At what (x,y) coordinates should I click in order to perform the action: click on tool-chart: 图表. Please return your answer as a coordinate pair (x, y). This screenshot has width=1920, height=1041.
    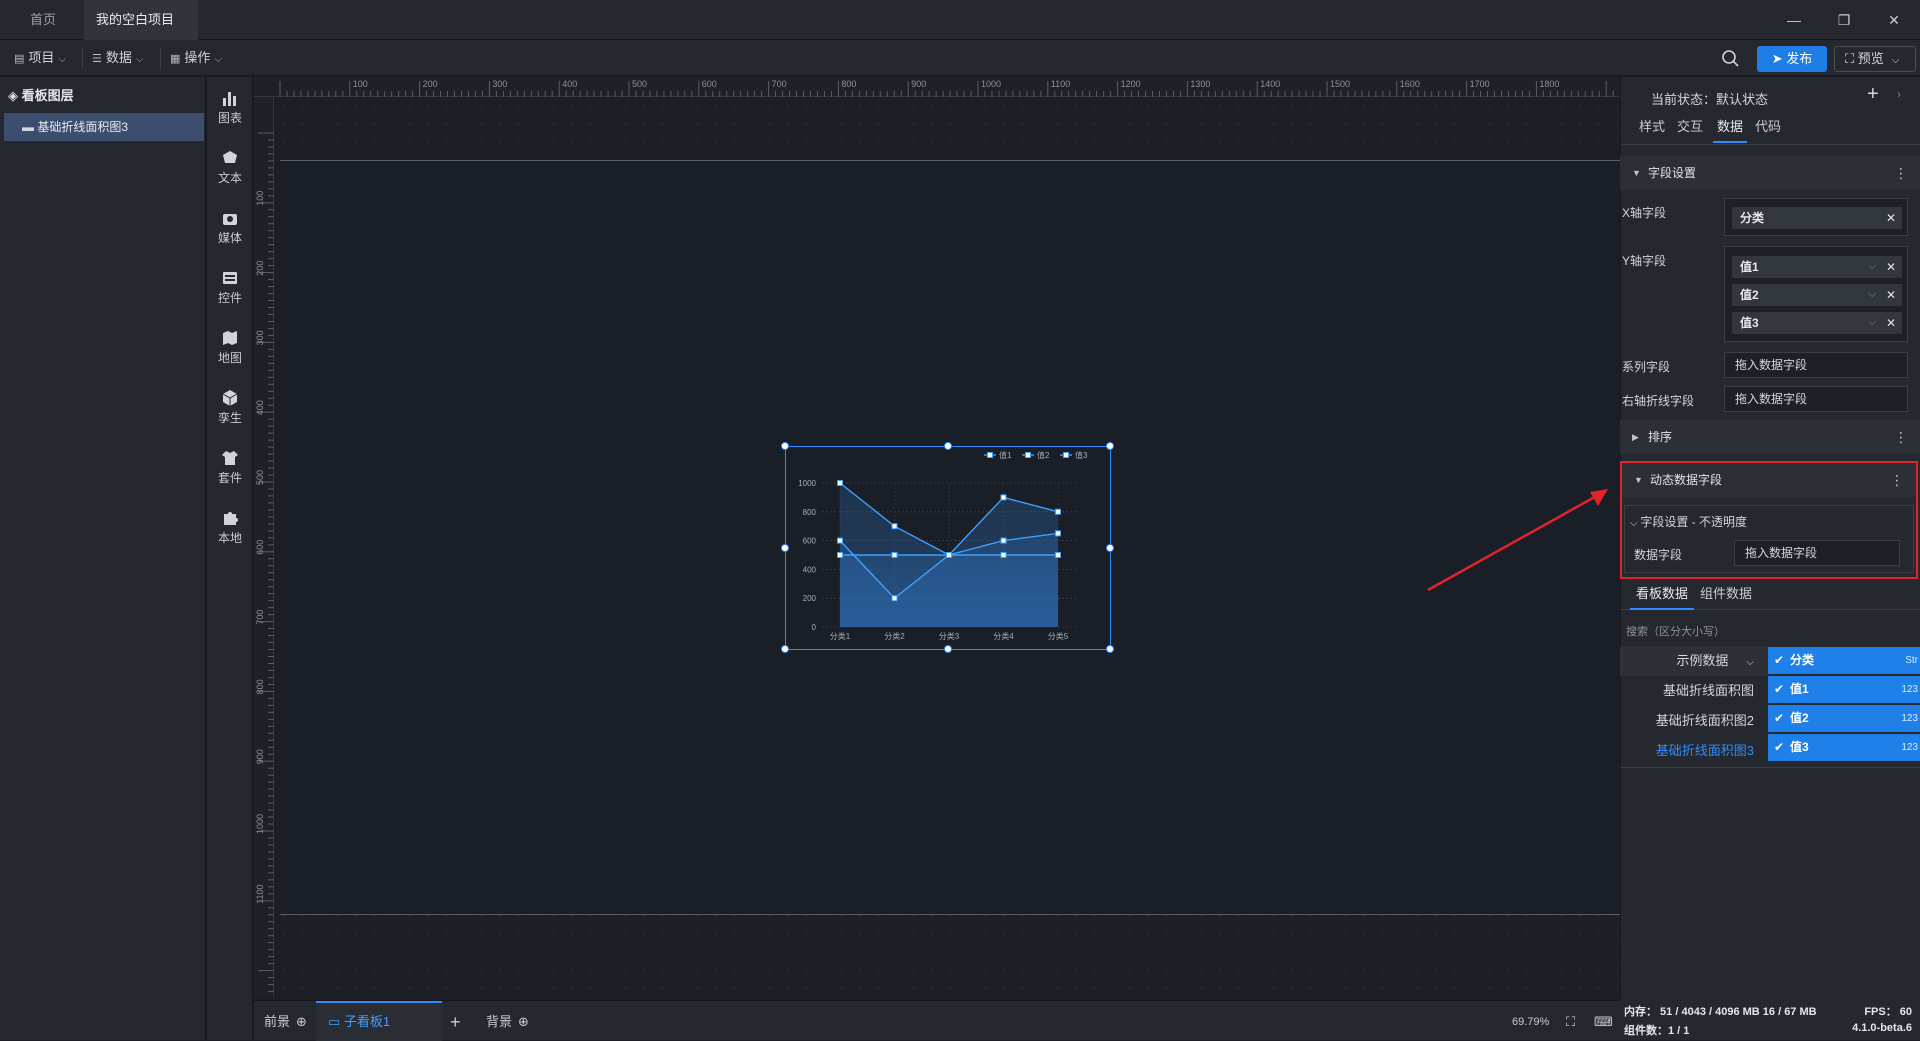
    Looking at the image, I should click on (230, 107).